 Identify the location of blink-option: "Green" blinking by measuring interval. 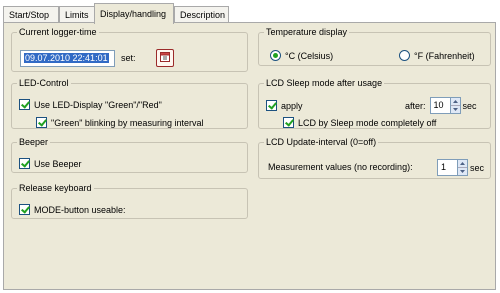
(119, 122).